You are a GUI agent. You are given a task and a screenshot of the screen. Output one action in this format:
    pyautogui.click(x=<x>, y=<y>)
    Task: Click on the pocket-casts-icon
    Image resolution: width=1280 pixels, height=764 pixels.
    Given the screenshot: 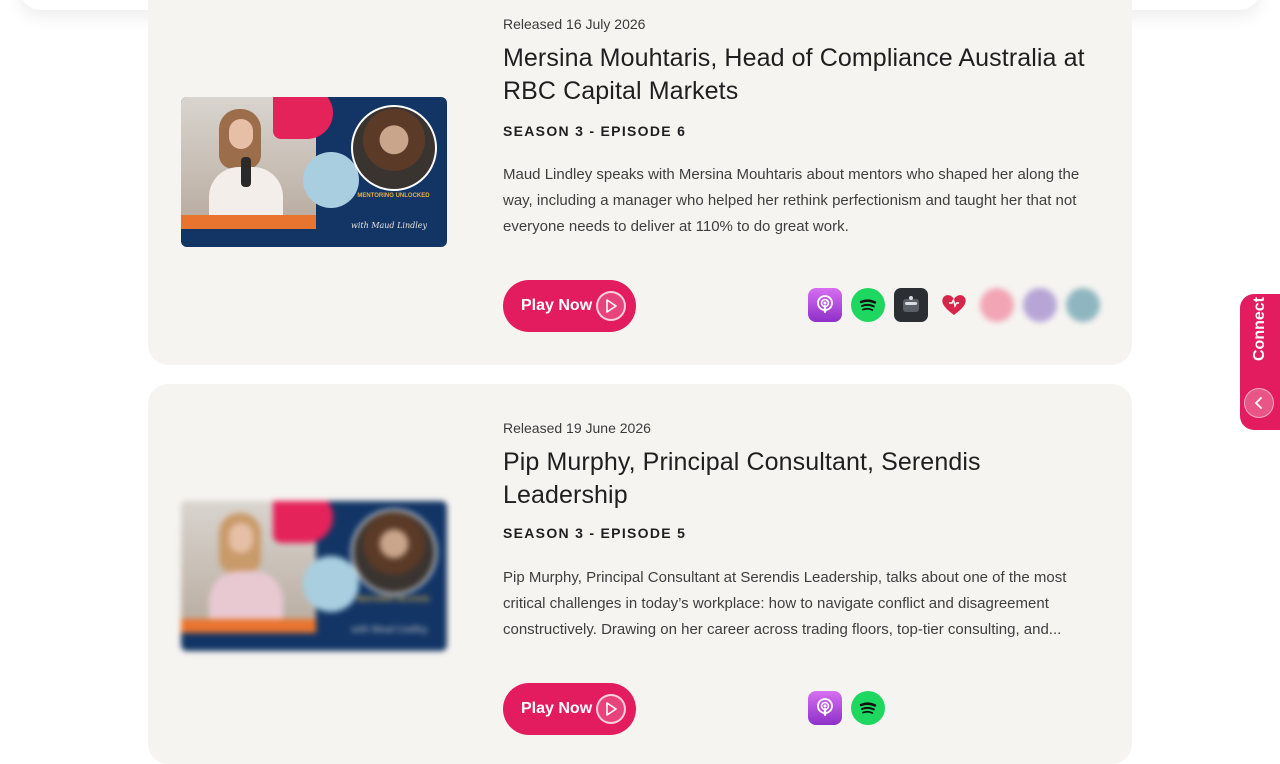 What is the action you would take?
    pyautogui.click(x=911, y=305)
    